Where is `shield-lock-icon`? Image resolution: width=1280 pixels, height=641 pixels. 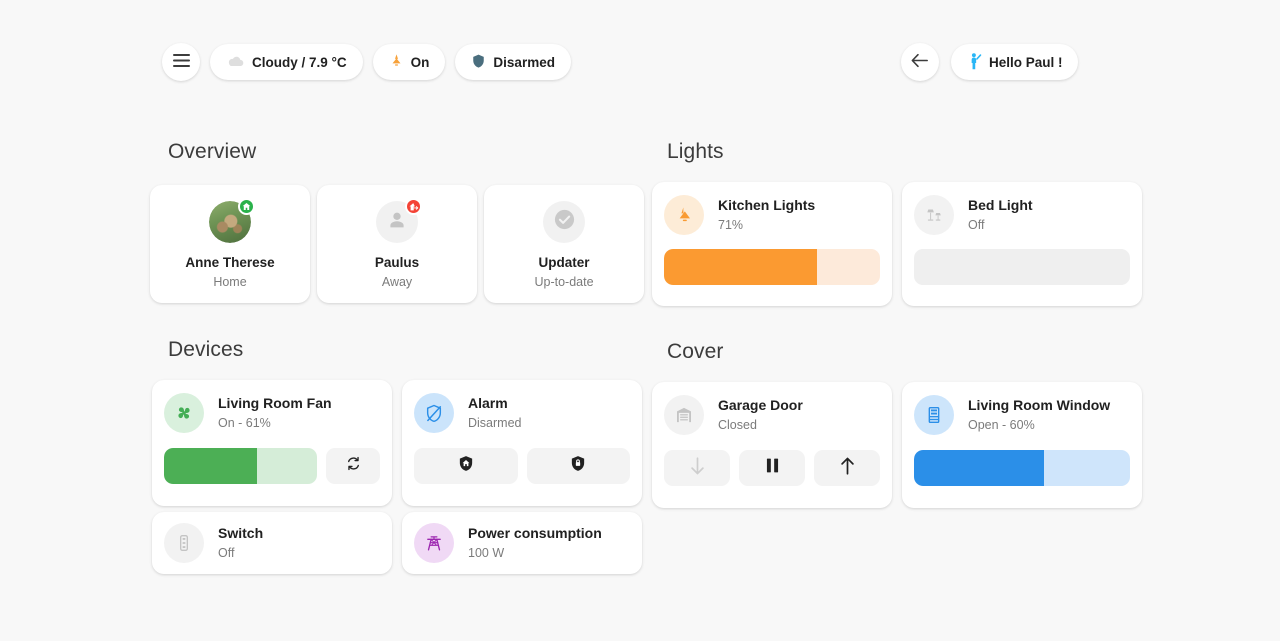
shield-lock-icon is located at coordinates (578, 466).